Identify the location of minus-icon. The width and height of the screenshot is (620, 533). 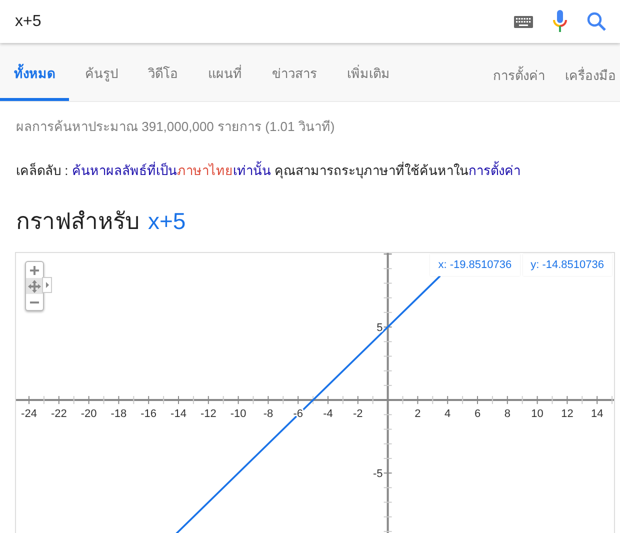
(34, 302).